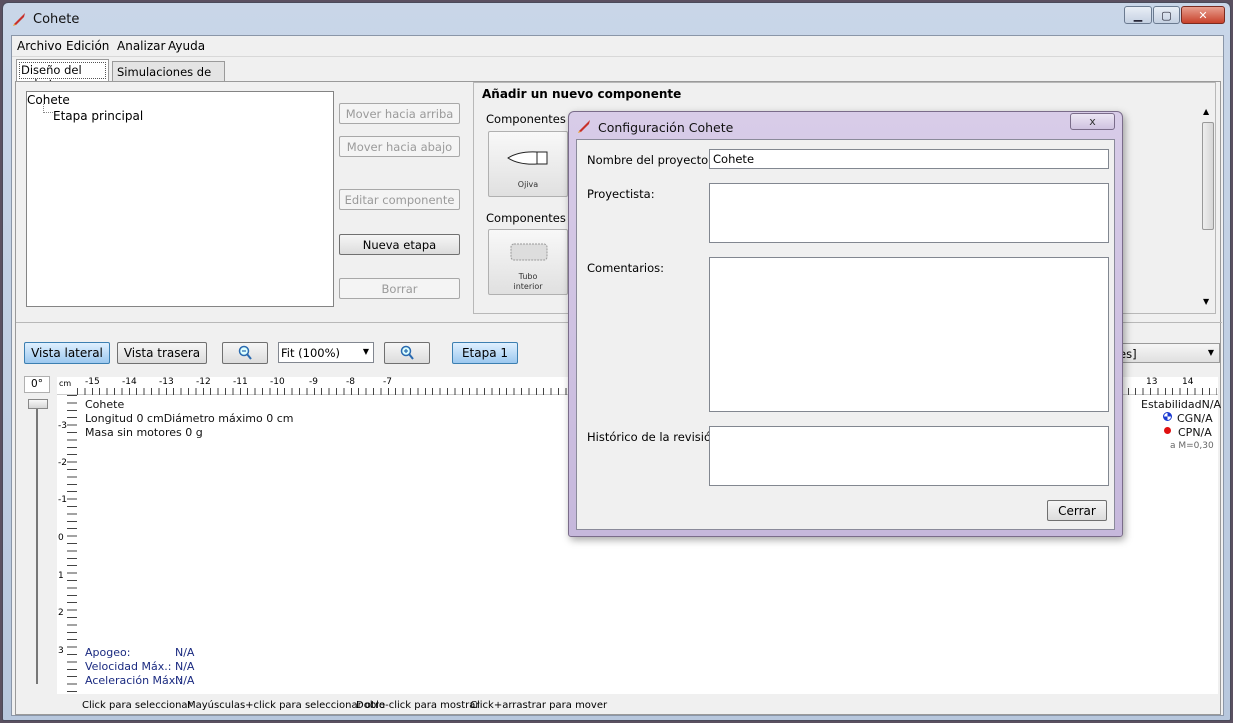 The height and width of the screenshot is (723, 1233). Describe the element at coordinates (65, 383) in the screenshot. I see `ruler-unit: cm` at that location.